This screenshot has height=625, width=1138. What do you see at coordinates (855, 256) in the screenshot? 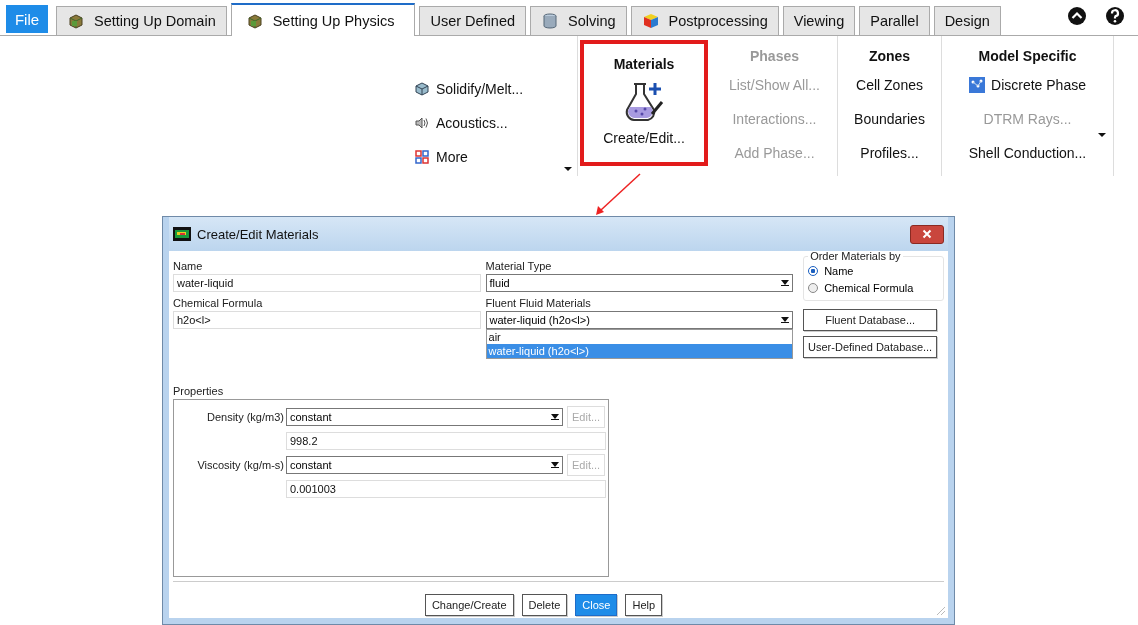
I see `group-title: Order Materials by` at bounding box center [855, 256].